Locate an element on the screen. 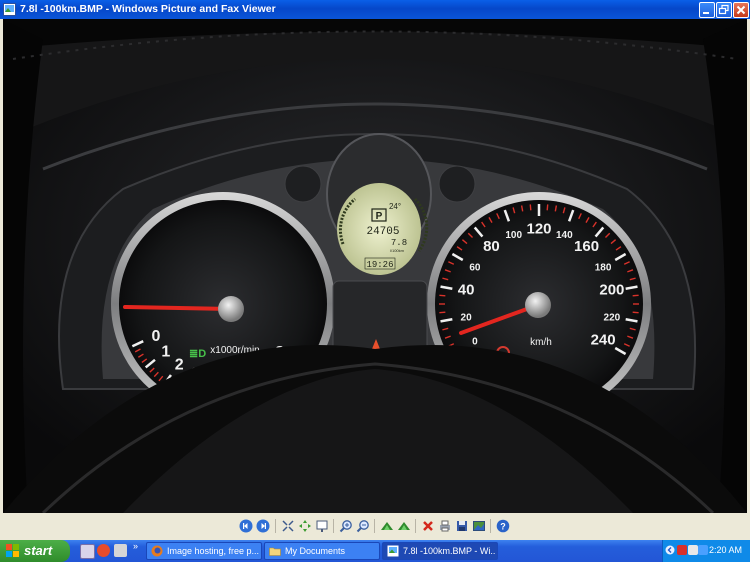 Image resolution: width=750 pixels, height=562 pixels. lcd-fuel-consumption: 7.8 is located at coordinates (399, 243).